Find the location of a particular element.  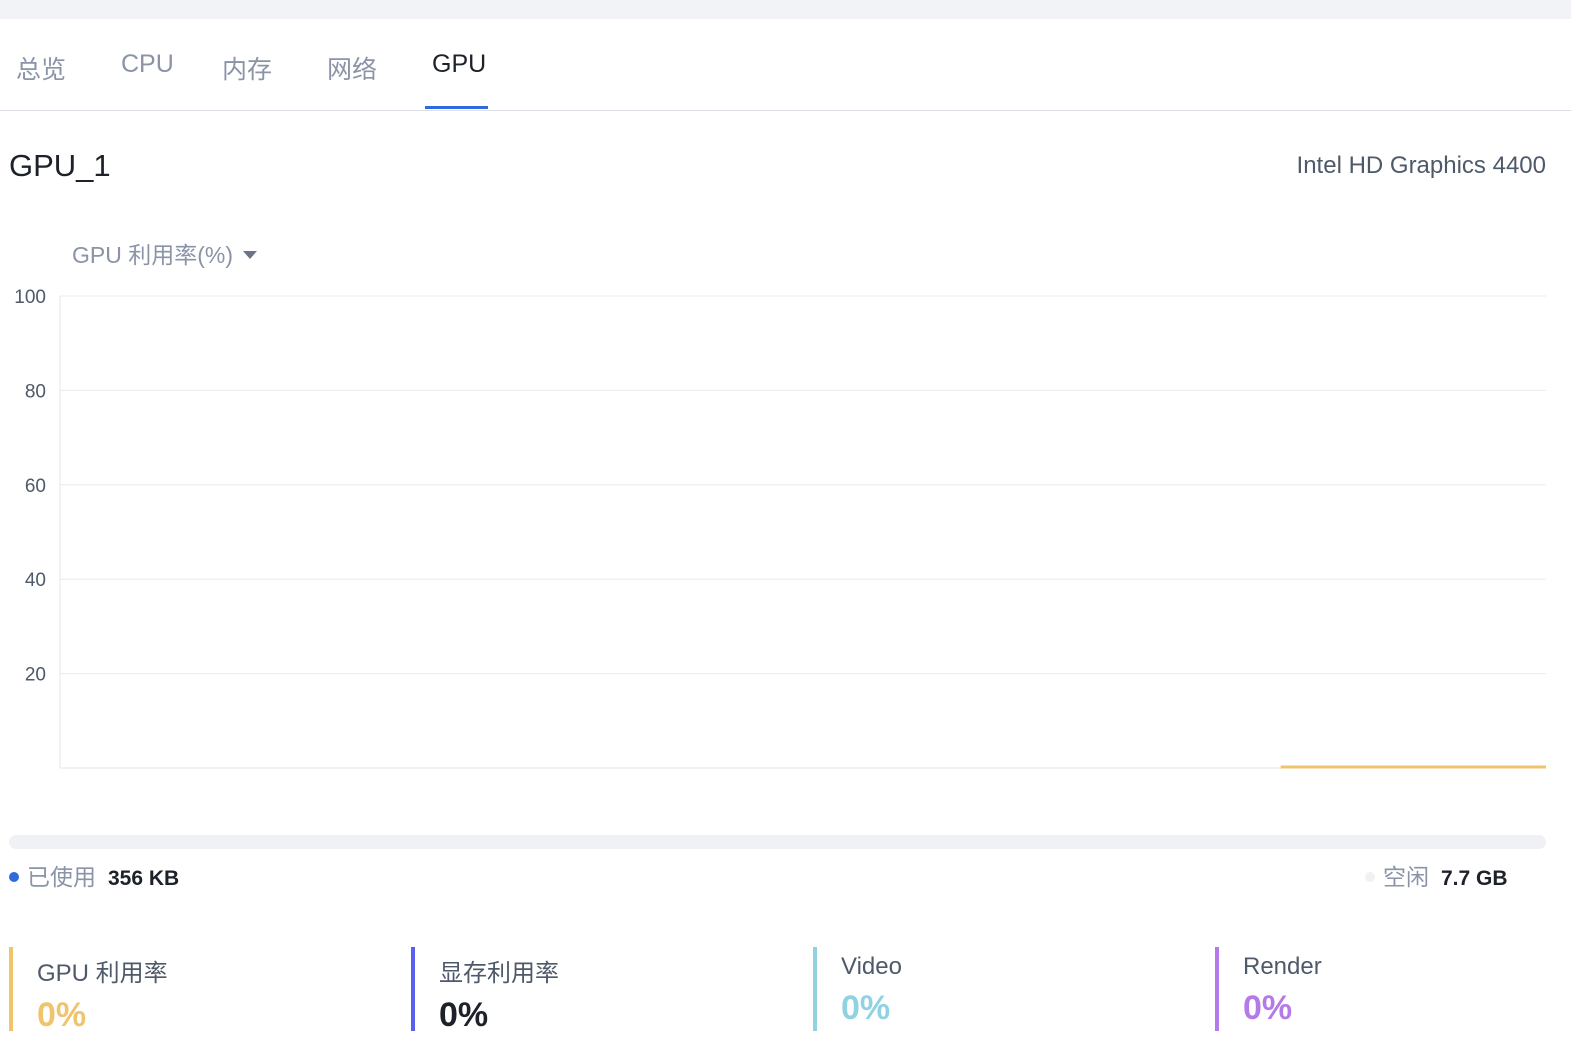

gpu-name: GPU_1 is located at coordinates (60, 165).